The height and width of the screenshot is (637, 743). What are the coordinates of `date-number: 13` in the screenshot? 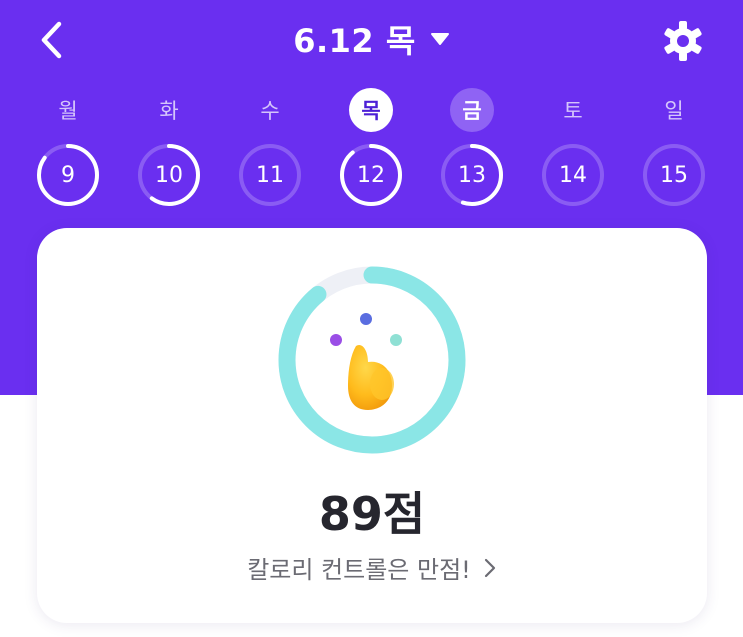 It's located at (472, 175).